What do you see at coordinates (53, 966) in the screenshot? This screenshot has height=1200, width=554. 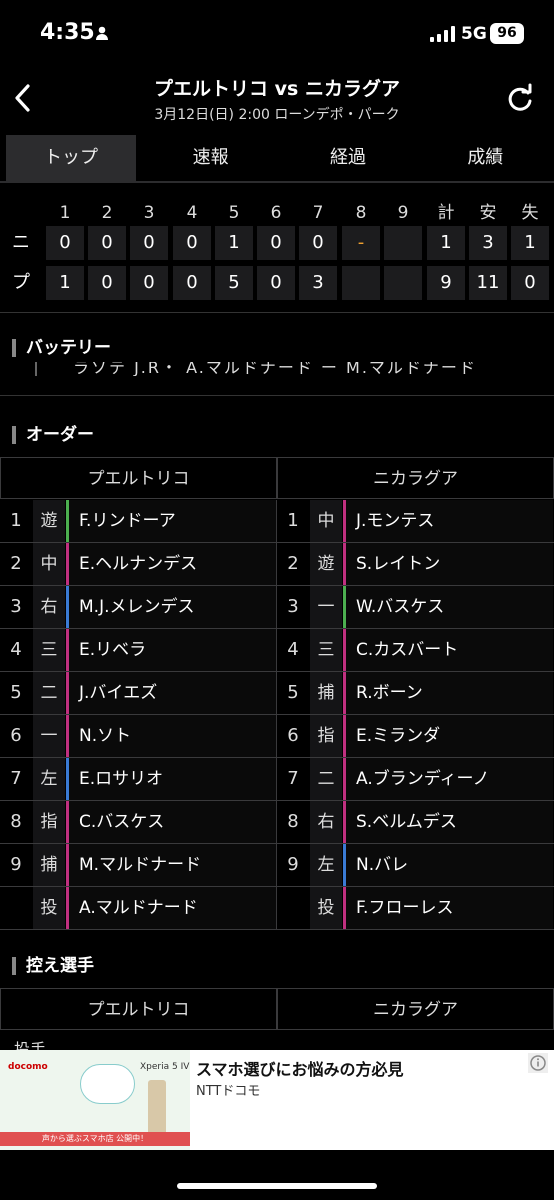 I see `bench-section-title: 控え選手` at bounding box center [53, 966].